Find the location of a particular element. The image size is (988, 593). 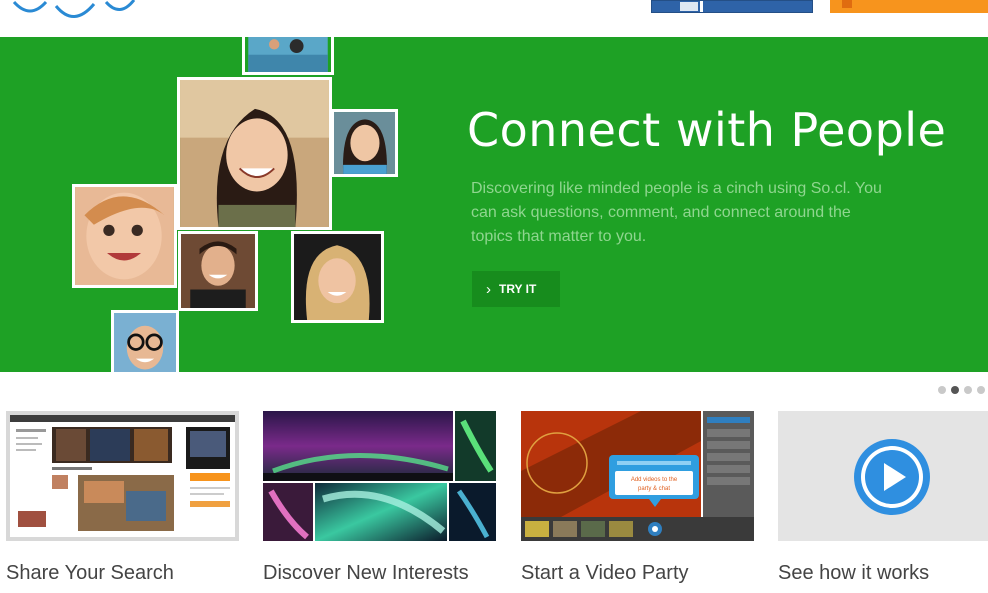

tile-see-how-it-works is located at coordinates (883, 476).